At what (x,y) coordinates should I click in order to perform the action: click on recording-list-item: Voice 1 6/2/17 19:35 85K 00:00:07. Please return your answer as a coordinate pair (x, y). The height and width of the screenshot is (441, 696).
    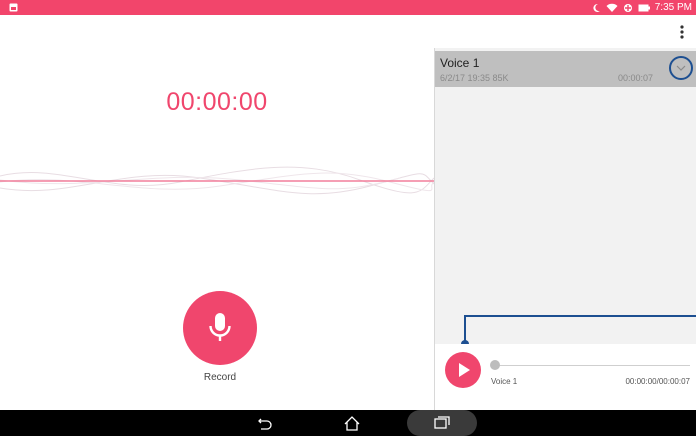
    Looking at the image, I should click on (565, 69).